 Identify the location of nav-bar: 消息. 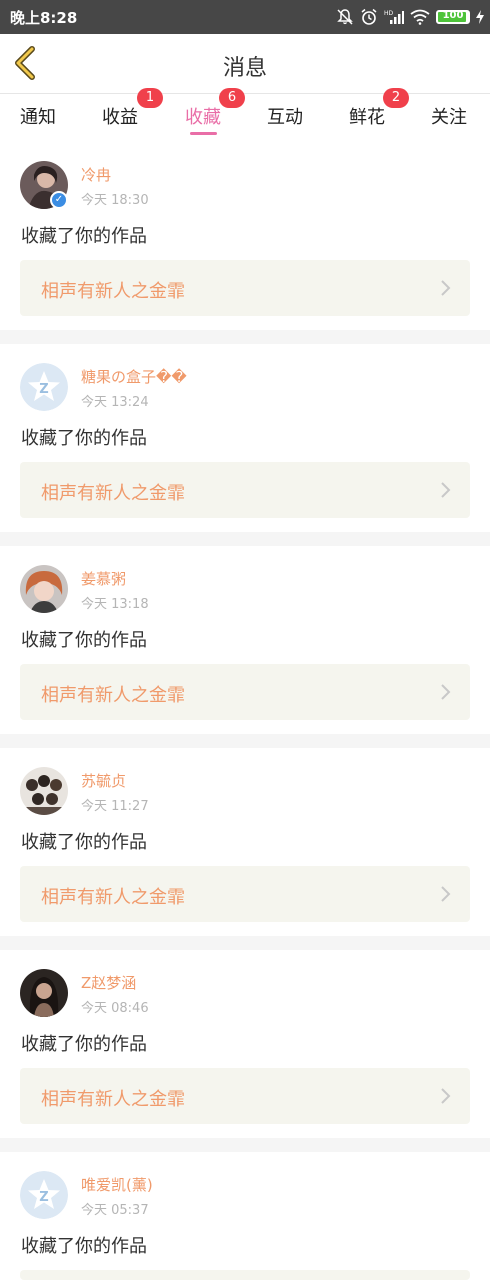
(245, 64).